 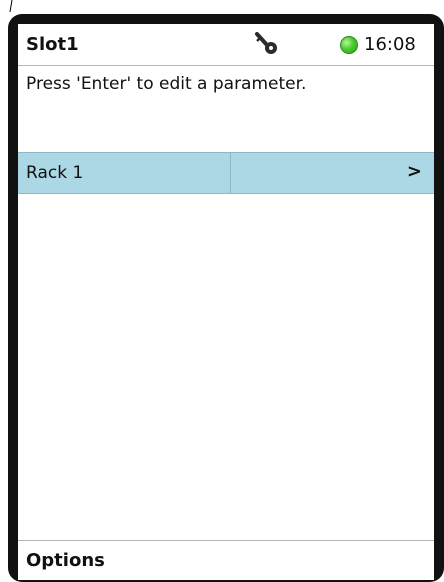 What do you see at coordinates (226, 45) in the screenshot?
I see `title-bar: Slot1 16:08` at bounding box center [226, 45].